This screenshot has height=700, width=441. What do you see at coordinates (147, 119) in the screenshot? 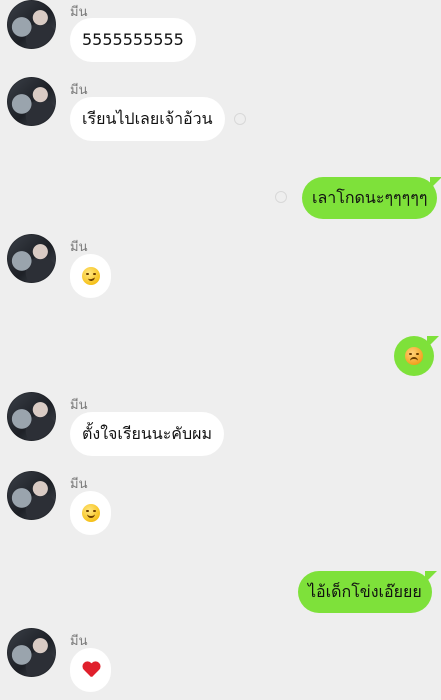
I see `incoming-message-bubble: เรียนไปเลยเจ้าอ้วน` at bounding box center [147, 119].